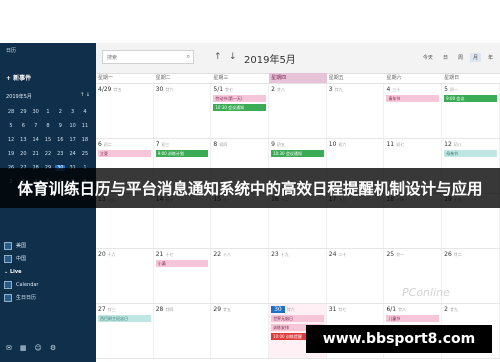  What do you see at coordinates (38, 348) in the screenshot?
I see `people-icon: ☺` at bounding box center [38, 348].